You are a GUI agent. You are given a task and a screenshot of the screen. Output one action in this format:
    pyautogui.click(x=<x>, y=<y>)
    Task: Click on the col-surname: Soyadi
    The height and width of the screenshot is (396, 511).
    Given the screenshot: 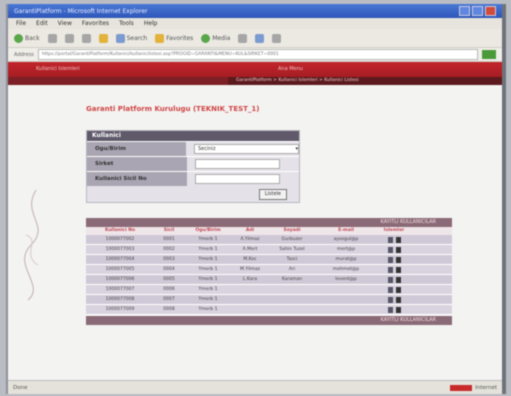 What is the action you would take?
    pyautogui.click(x=292, y=231)
    